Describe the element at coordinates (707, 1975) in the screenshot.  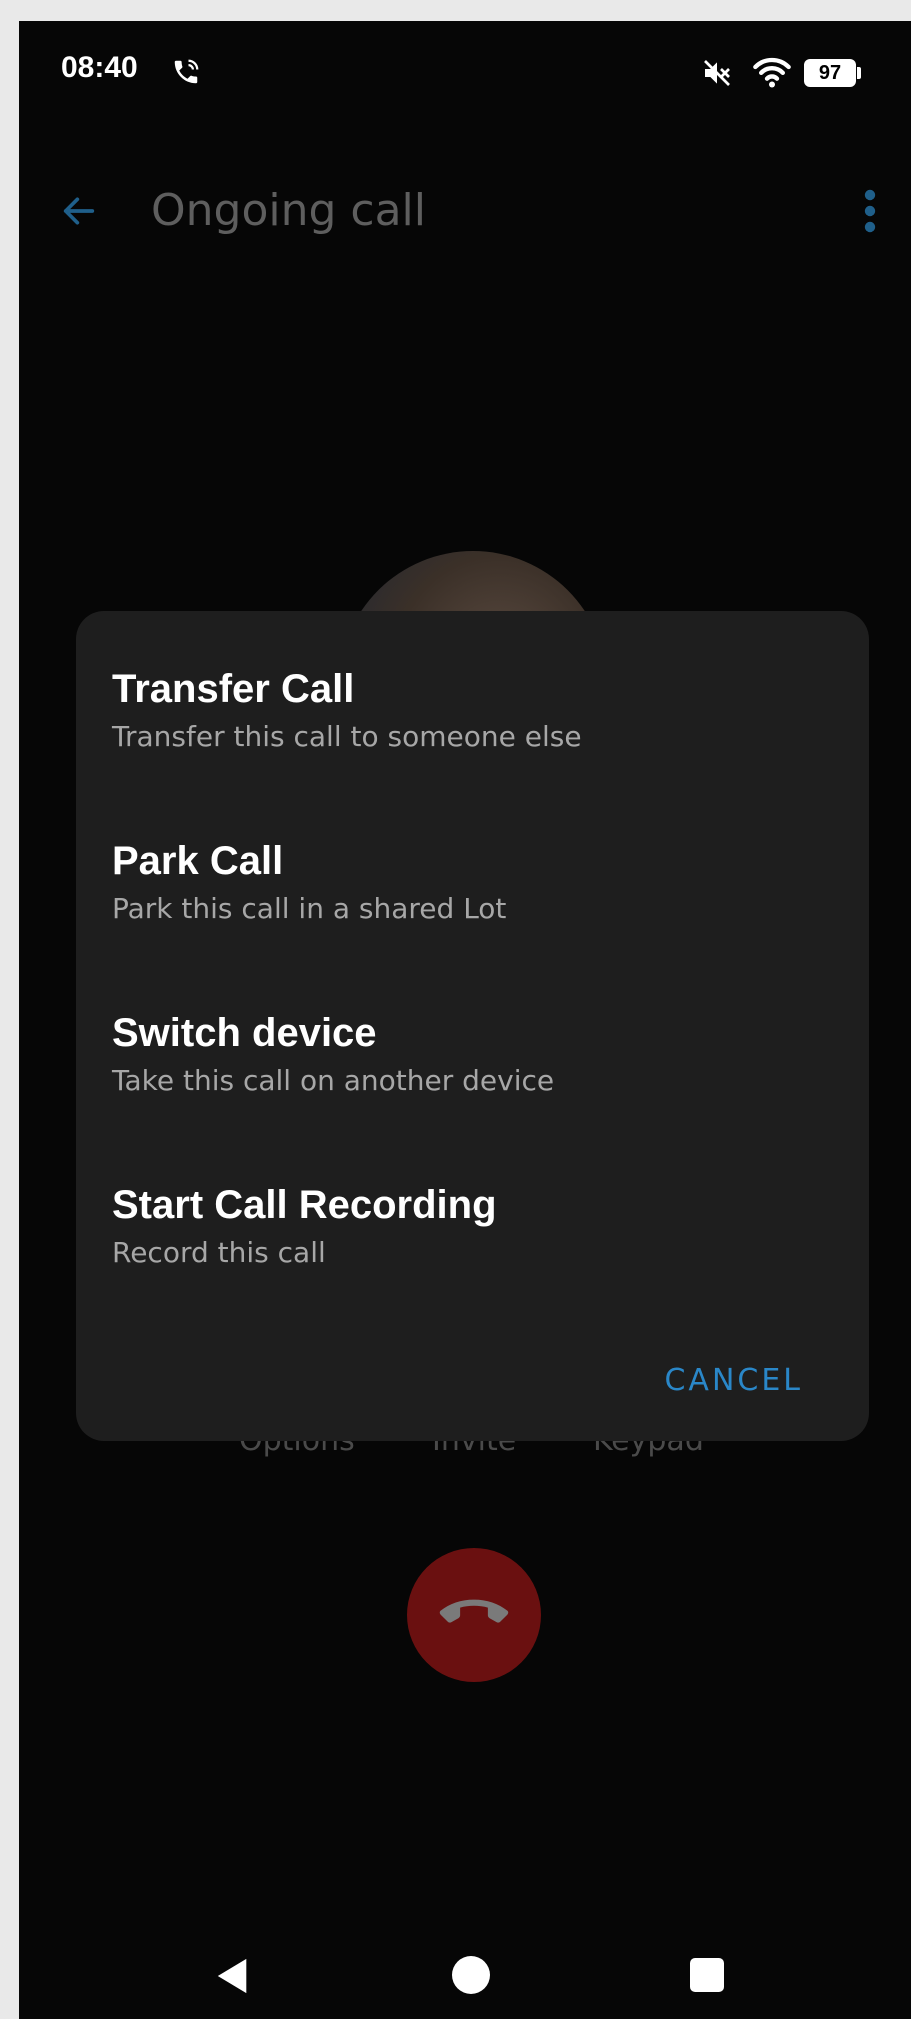
I see `nav-recents-icon` at that location.